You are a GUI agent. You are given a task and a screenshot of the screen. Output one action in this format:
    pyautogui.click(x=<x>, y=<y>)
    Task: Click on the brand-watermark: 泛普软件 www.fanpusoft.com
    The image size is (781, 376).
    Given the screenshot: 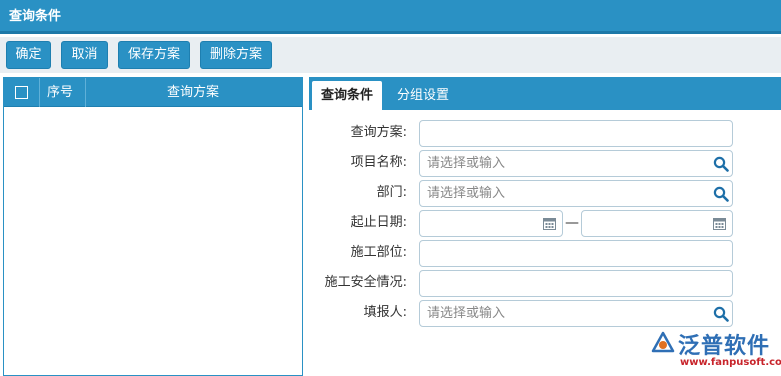 What is the action you would take?
    pyautogui.click(x=714, y=350)
    